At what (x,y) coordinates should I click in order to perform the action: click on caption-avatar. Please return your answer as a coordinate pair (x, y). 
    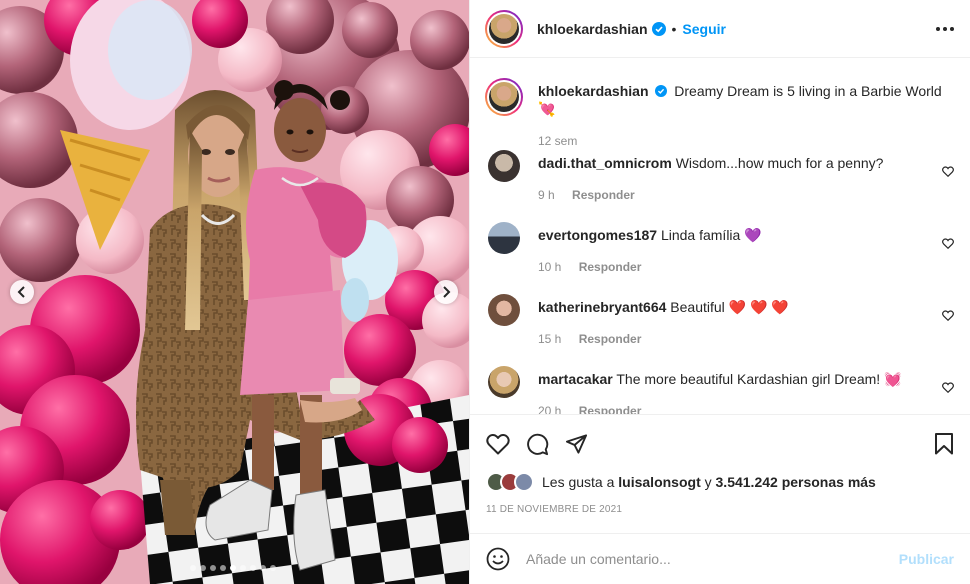
    Looking at the image, I should click on (504, 97).